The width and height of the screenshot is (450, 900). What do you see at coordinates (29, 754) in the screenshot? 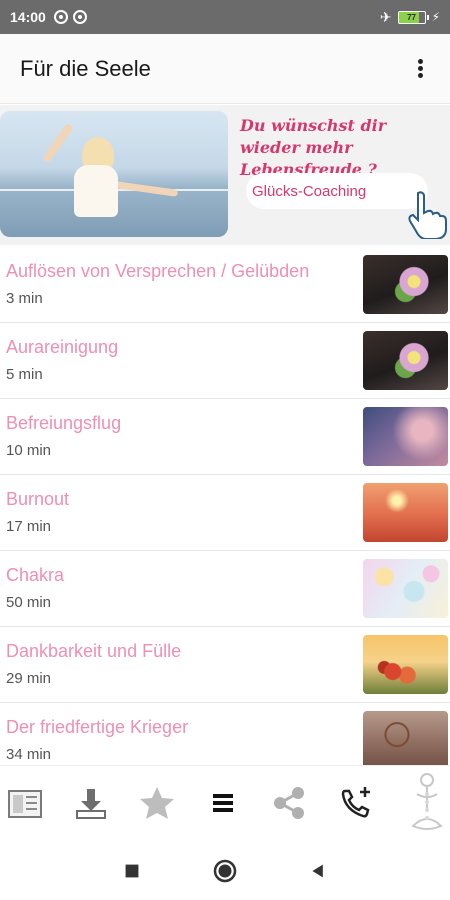
I see `item-duration: 34 min` at bounding box center [29, 754].